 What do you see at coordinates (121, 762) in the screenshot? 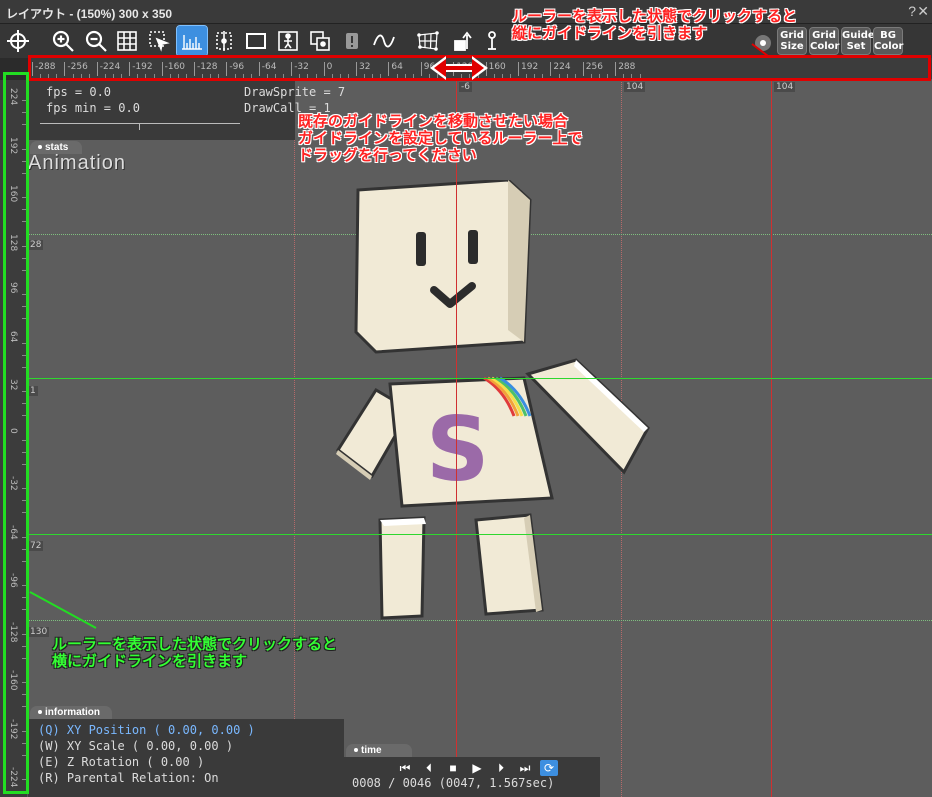
I see `z-rotation-info: (E) Z Rotation ( 0.00 )` at bounding box center [121, 762].